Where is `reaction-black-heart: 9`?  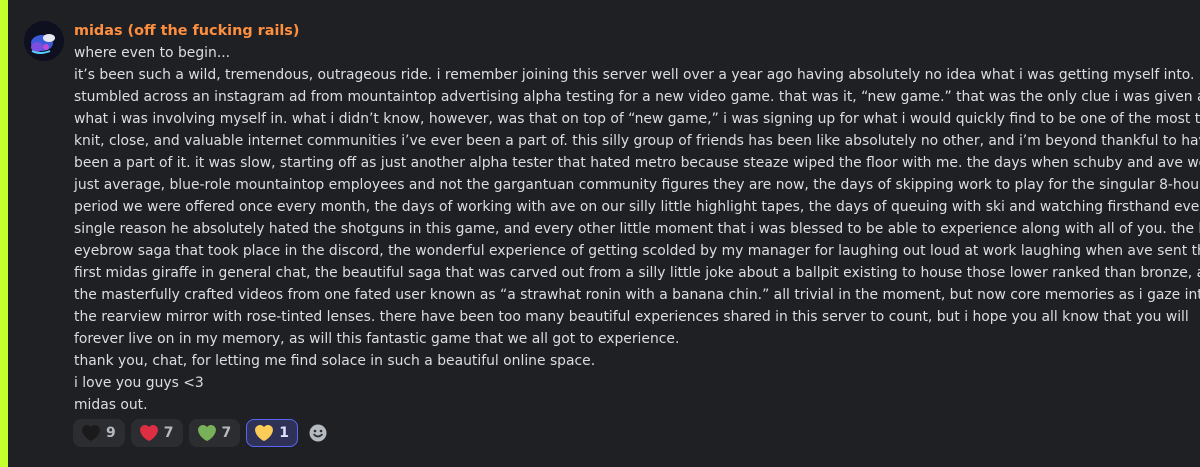
reaction-black-heart: 9 is located at coordinates (99, 433).